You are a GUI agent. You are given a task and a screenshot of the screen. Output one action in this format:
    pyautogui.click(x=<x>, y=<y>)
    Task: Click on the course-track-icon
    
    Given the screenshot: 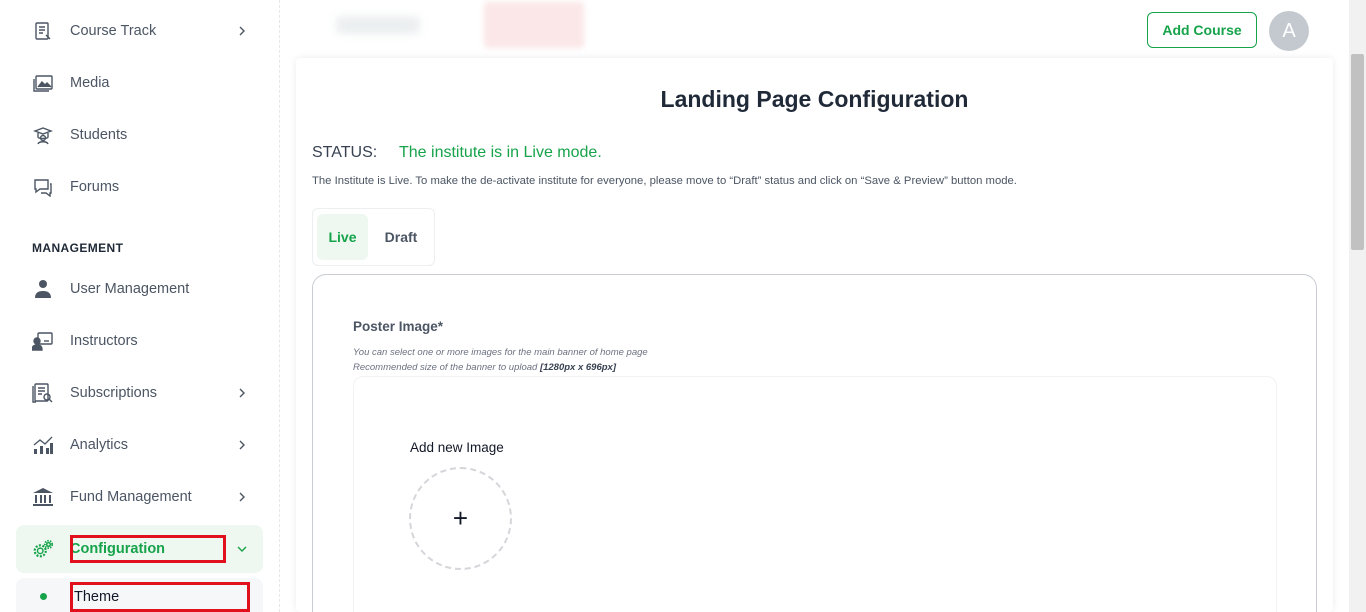 What is the action you would take?
    pyautogui.click(x=43, y=31)
    